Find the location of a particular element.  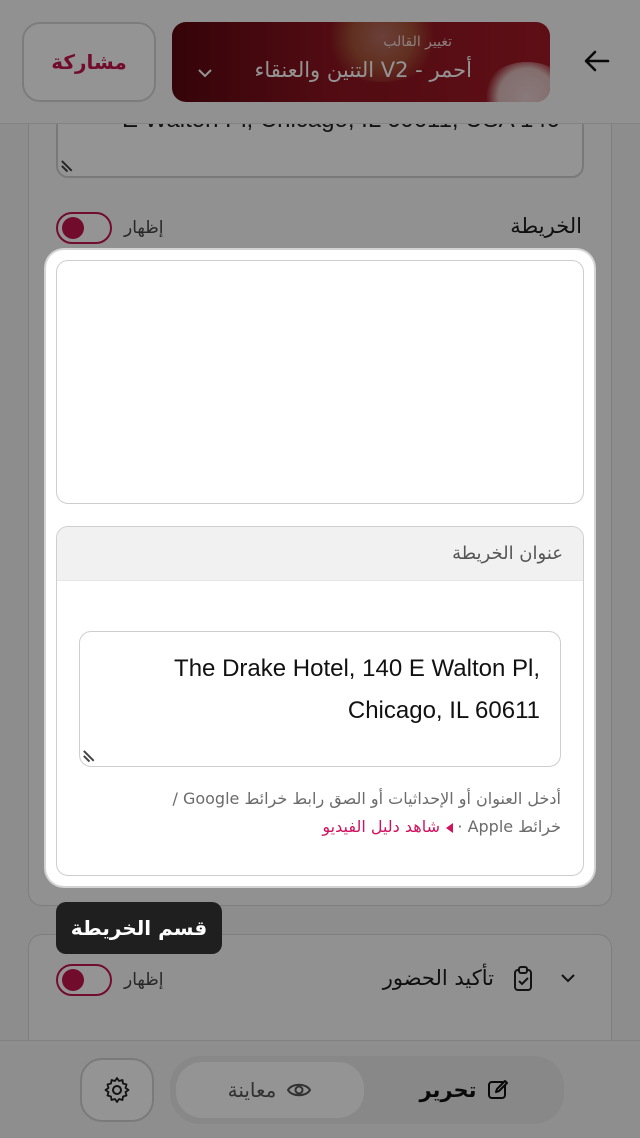

help-text-continued: خرائط Apple · is located at coordinates (509, 826).